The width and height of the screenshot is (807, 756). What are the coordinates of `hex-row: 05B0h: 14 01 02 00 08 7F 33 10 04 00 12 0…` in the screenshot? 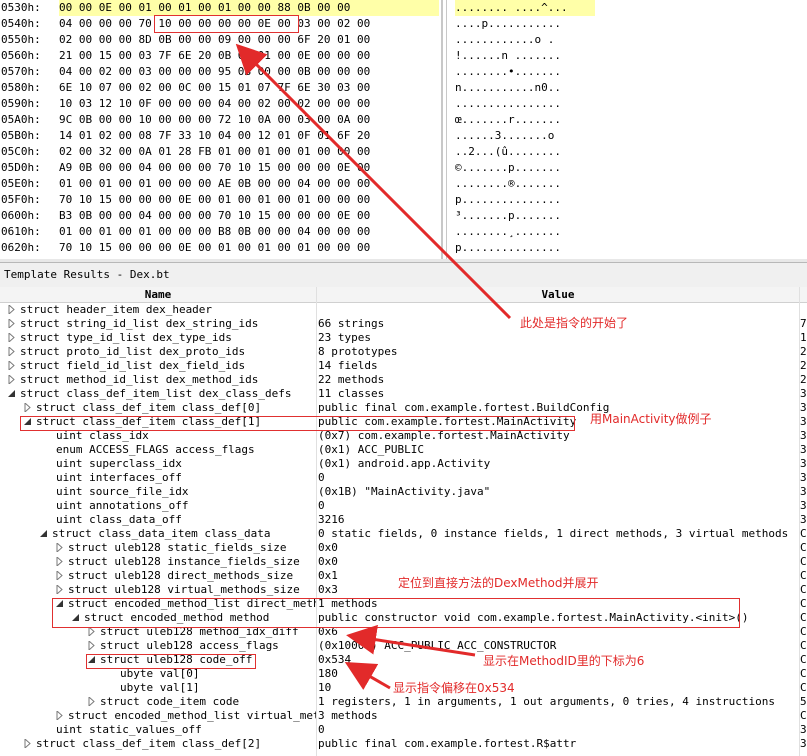 It's located at (300, 136).